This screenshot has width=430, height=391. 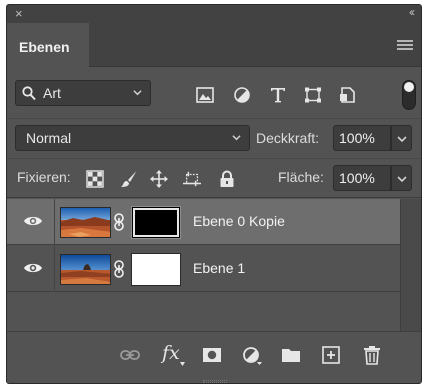 I want to click on blend-mode-row: Normal Deckkraft: 100%, so click(x=214, y=139).